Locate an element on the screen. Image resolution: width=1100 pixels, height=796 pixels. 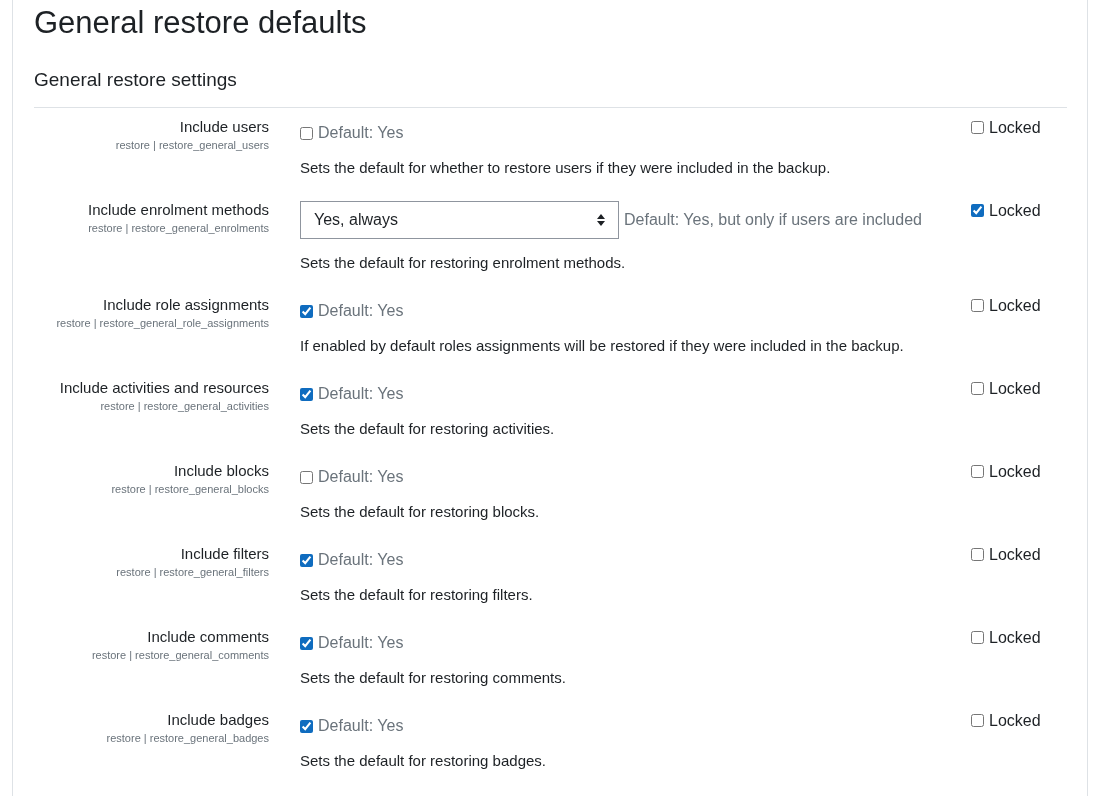
setting-key: restore | restore_general_users is located at coordinates (192, 145).